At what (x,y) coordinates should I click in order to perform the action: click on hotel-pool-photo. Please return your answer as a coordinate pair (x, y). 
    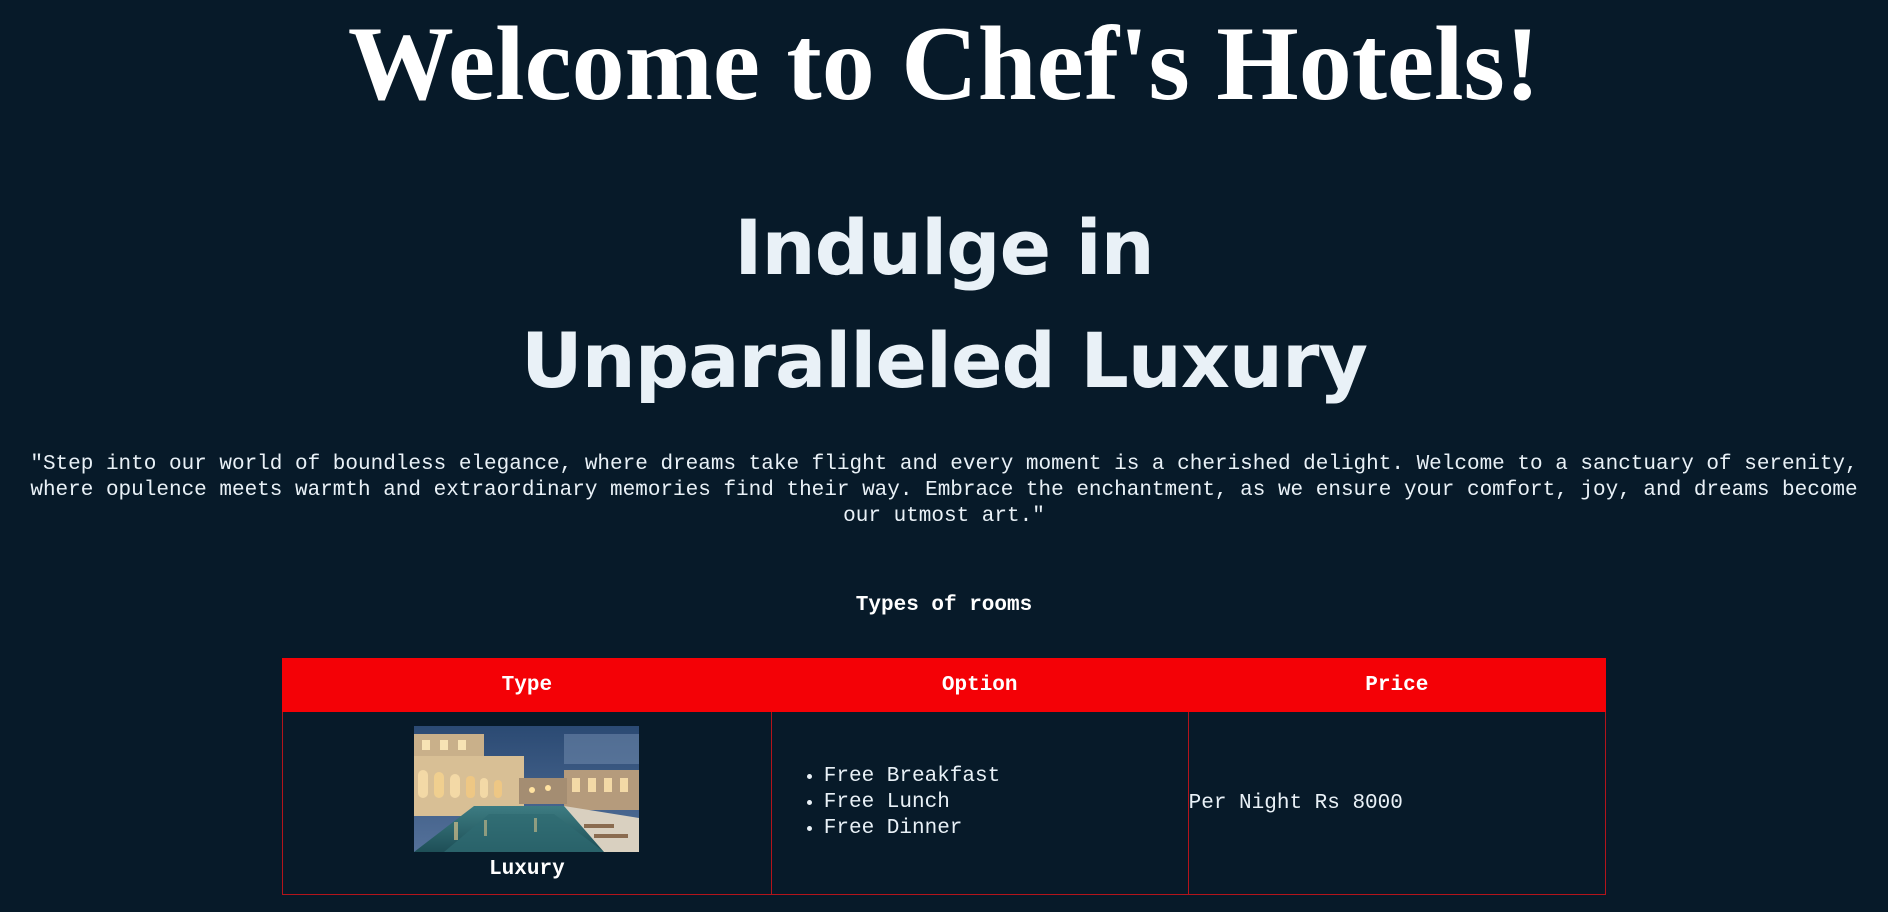
    Looking at the image, I should click on (527, 788).